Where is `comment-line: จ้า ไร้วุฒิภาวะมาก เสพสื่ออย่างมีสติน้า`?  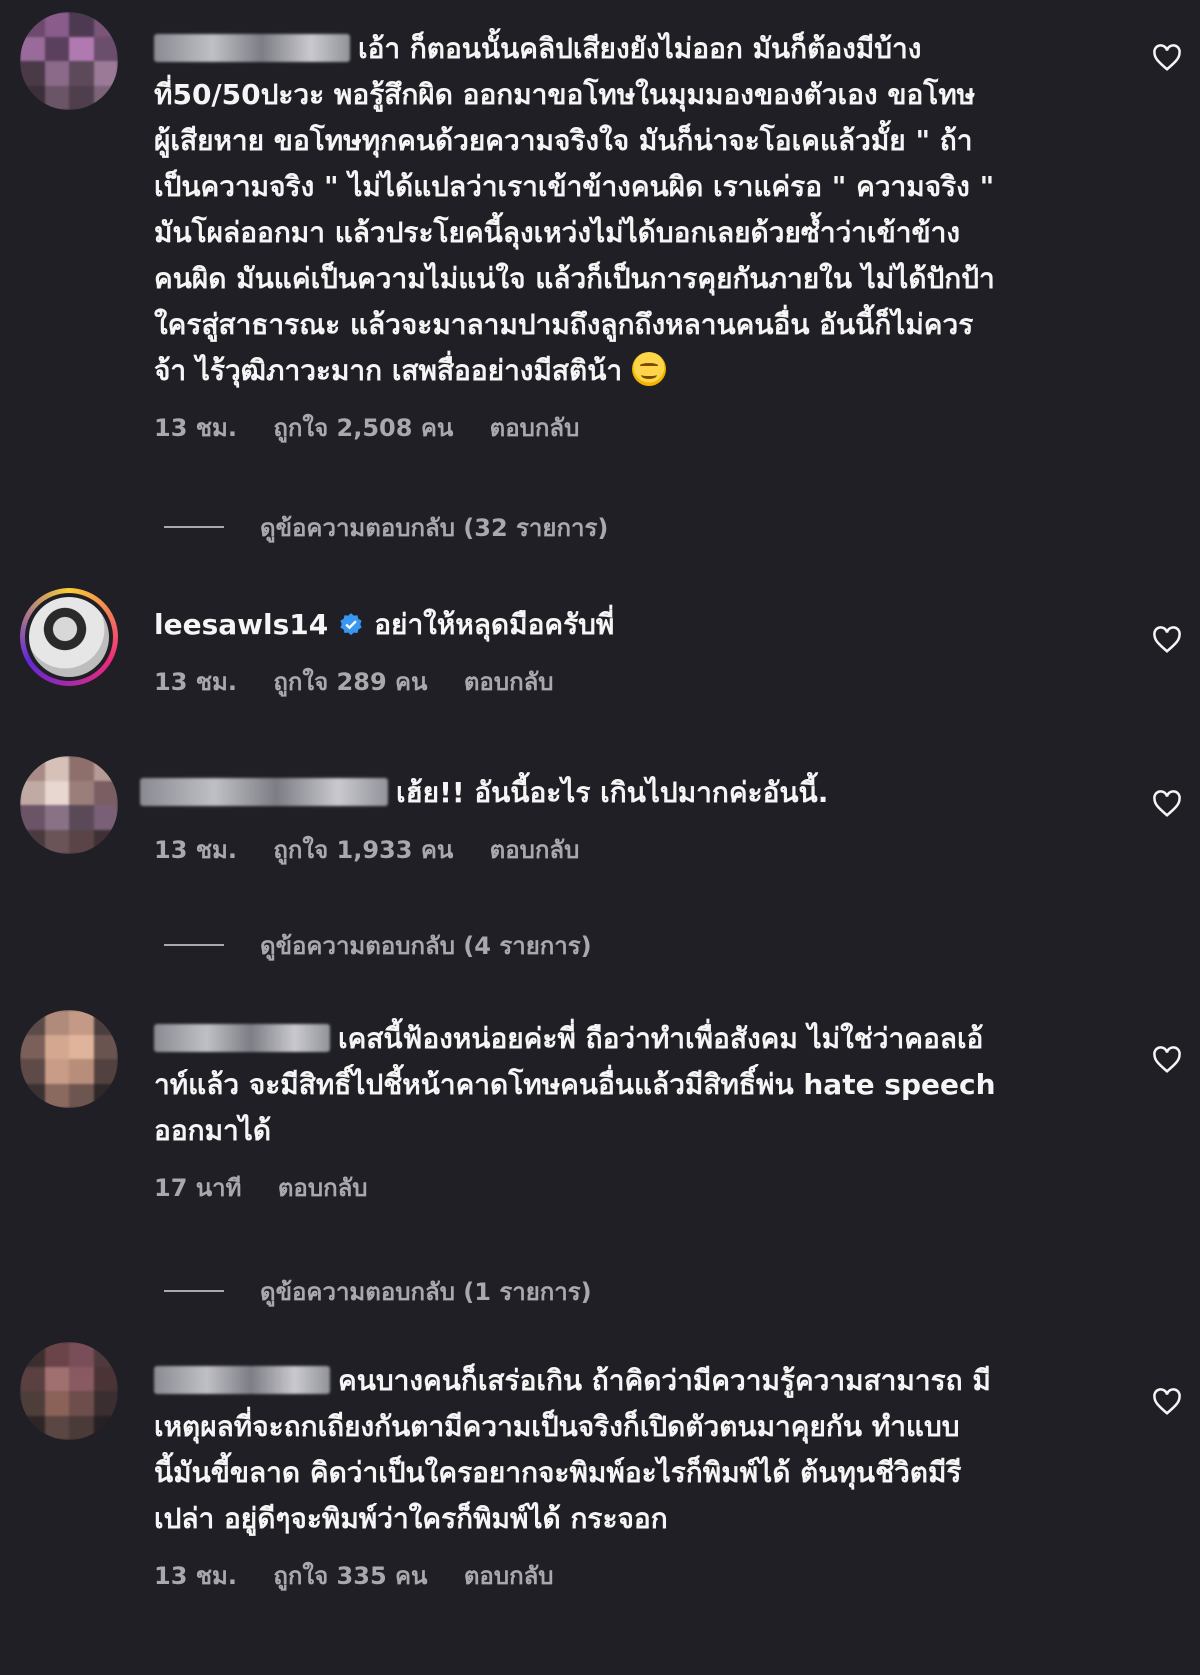
comment-line: จ้า ไร้วุฒิภาวะมาก เสพสื่ออย่างมีสติน้า is located at coordinates (388, 370).